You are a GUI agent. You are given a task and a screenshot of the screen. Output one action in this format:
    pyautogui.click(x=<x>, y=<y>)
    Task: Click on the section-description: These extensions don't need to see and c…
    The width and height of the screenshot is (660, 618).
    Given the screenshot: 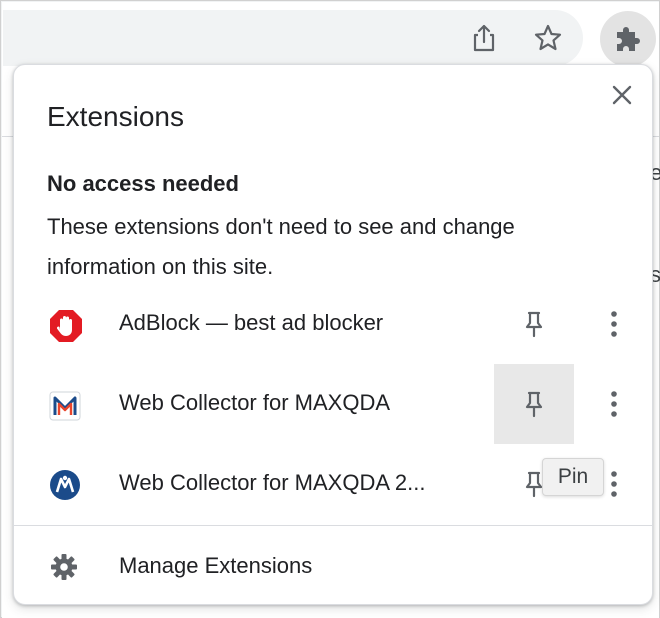 What is the action you would take?
    pyautogui.click(x=281, y=246)
    